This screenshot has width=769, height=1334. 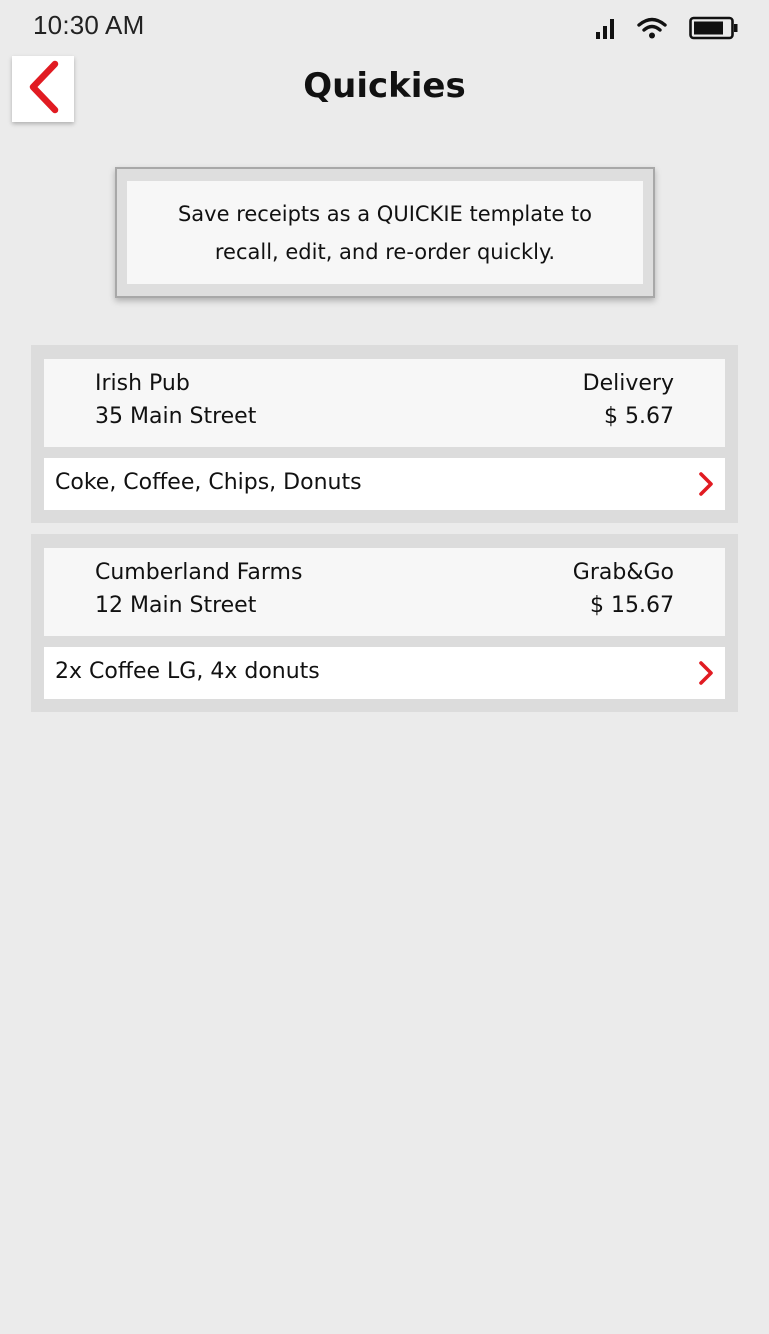 I want to click on store-address: 12 Main Street, so click(x=176, y=605).